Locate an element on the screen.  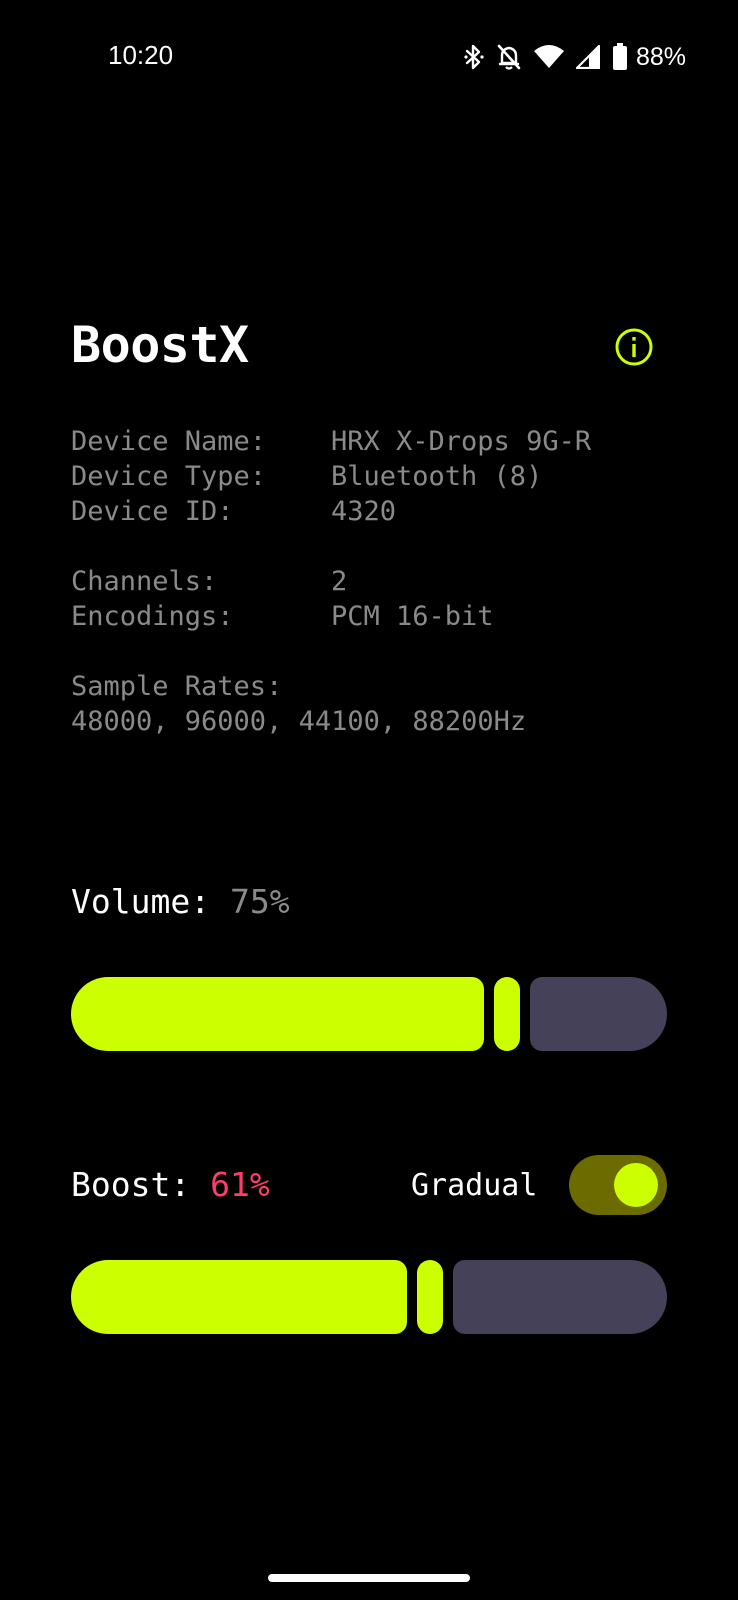
audio-format-info: Channels: 2 Encodings: PCM 16-bit is located at coordinates (282, 599).